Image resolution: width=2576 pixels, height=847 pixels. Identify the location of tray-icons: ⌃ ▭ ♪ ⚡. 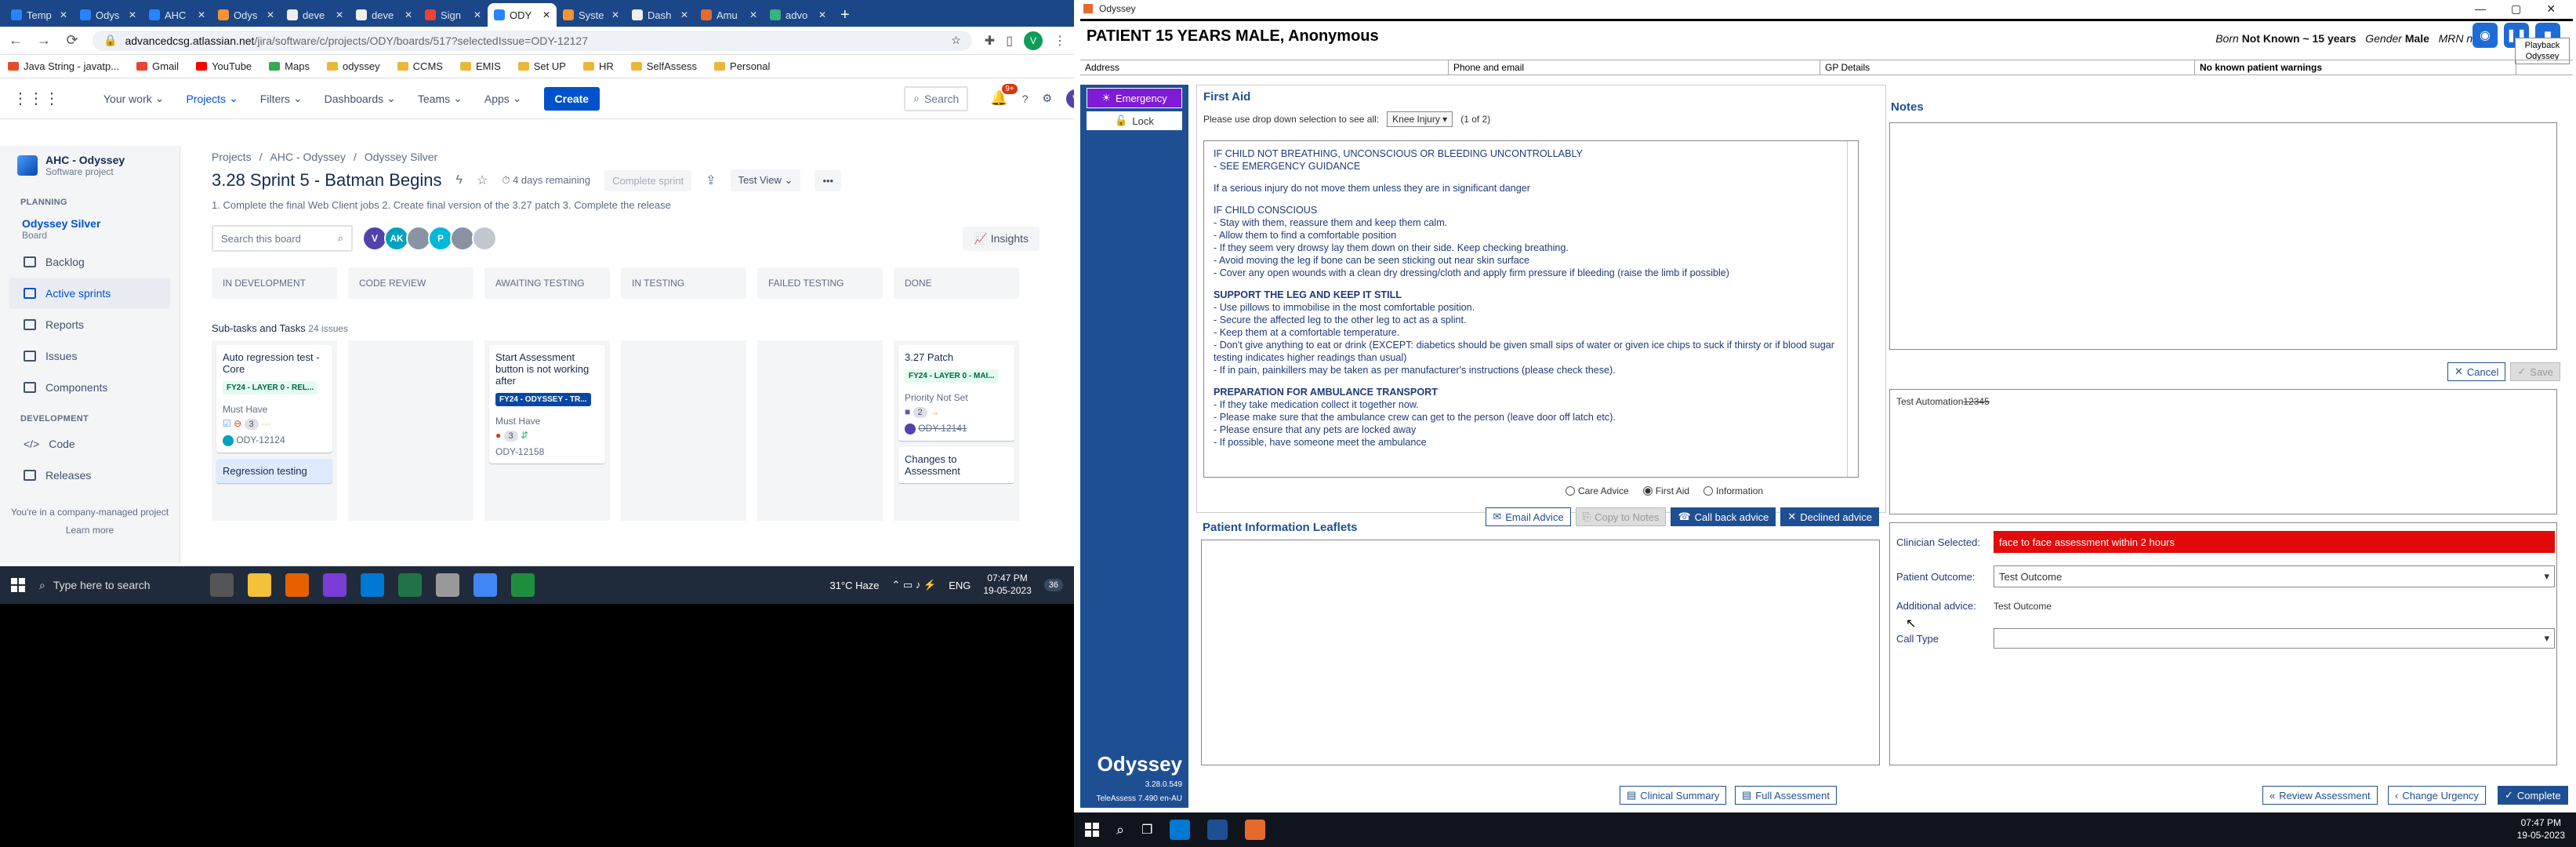
(913, 585).